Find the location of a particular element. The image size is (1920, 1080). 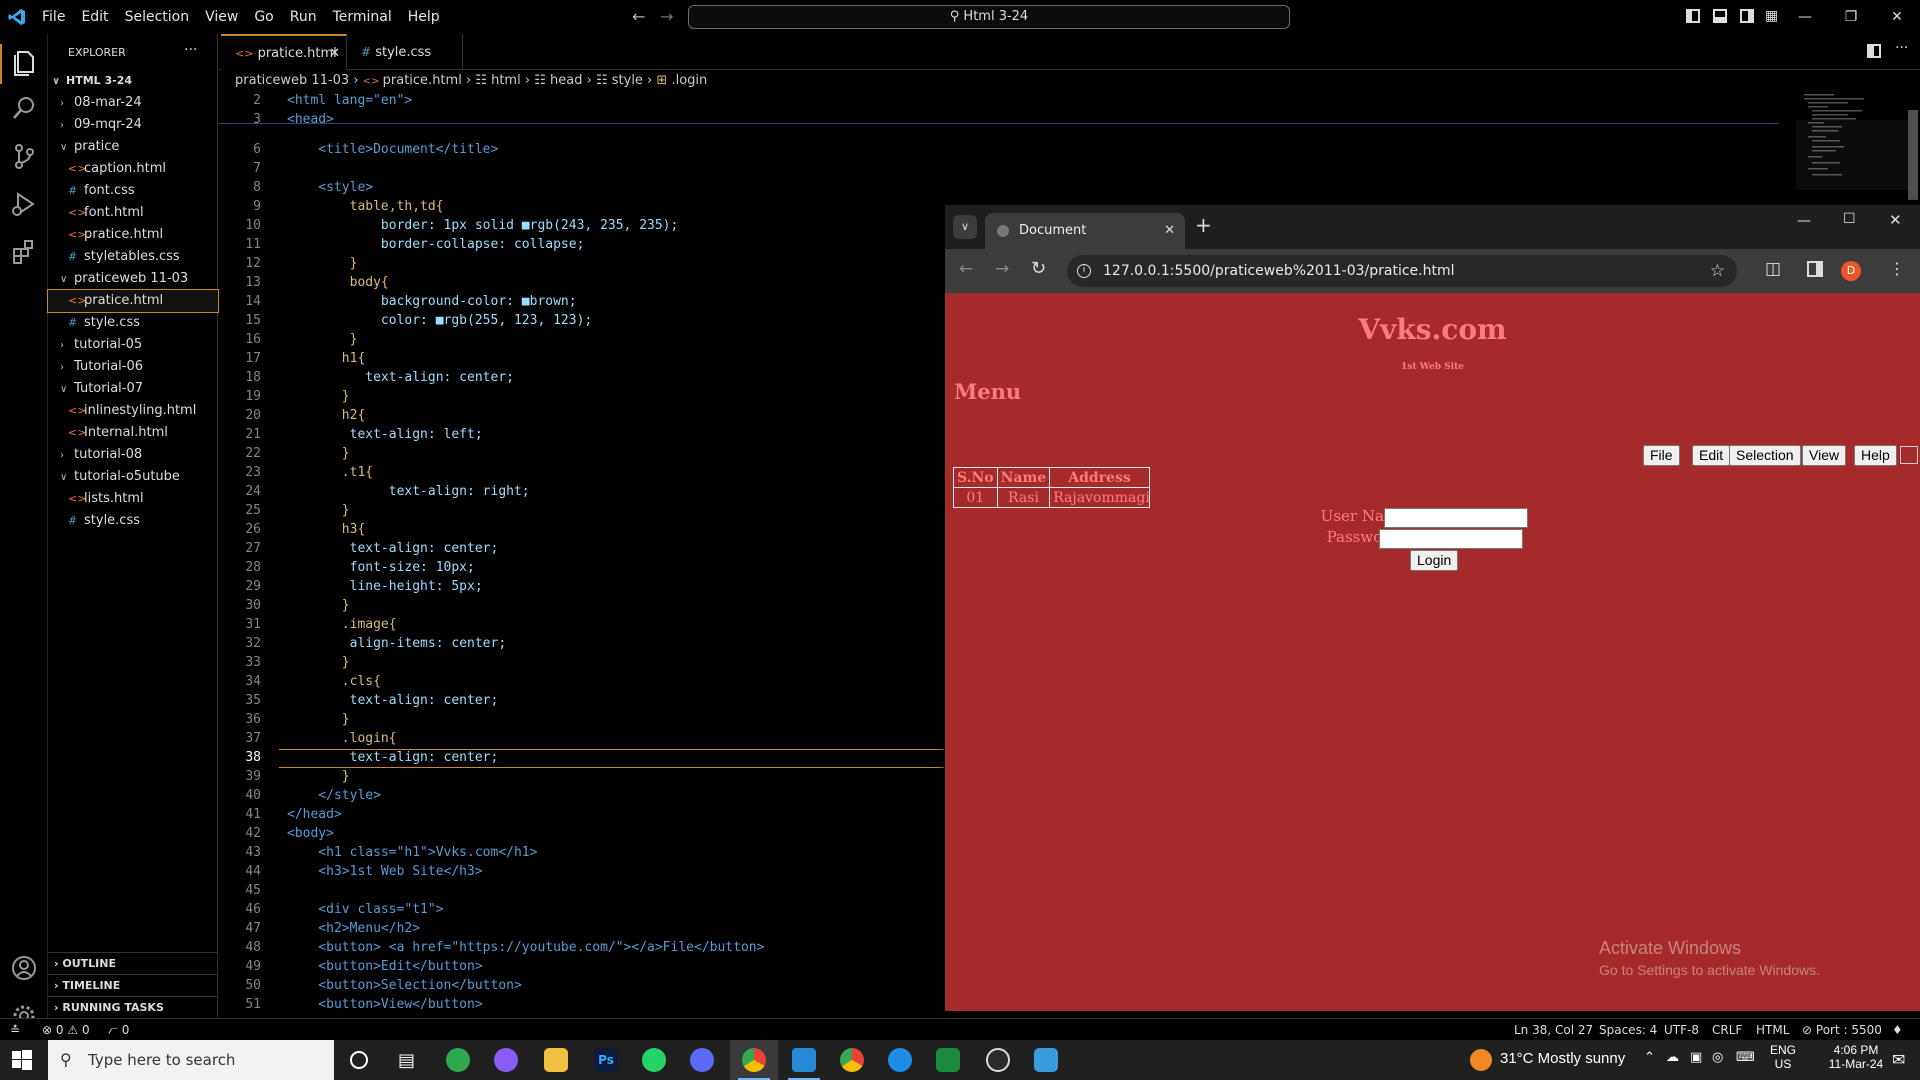

timeline-section: › TIMELINE is located at coordinates (133, 985).